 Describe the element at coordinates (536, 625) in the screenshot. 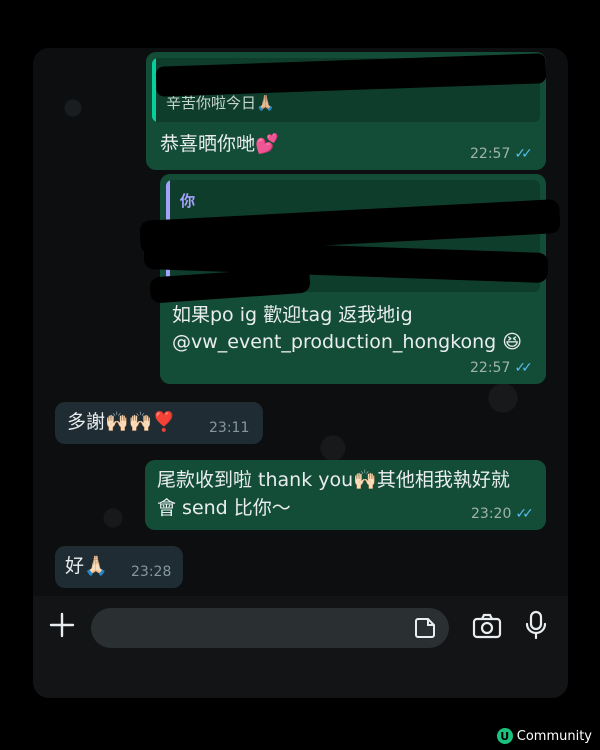

I see `microphone-icon` at that location.